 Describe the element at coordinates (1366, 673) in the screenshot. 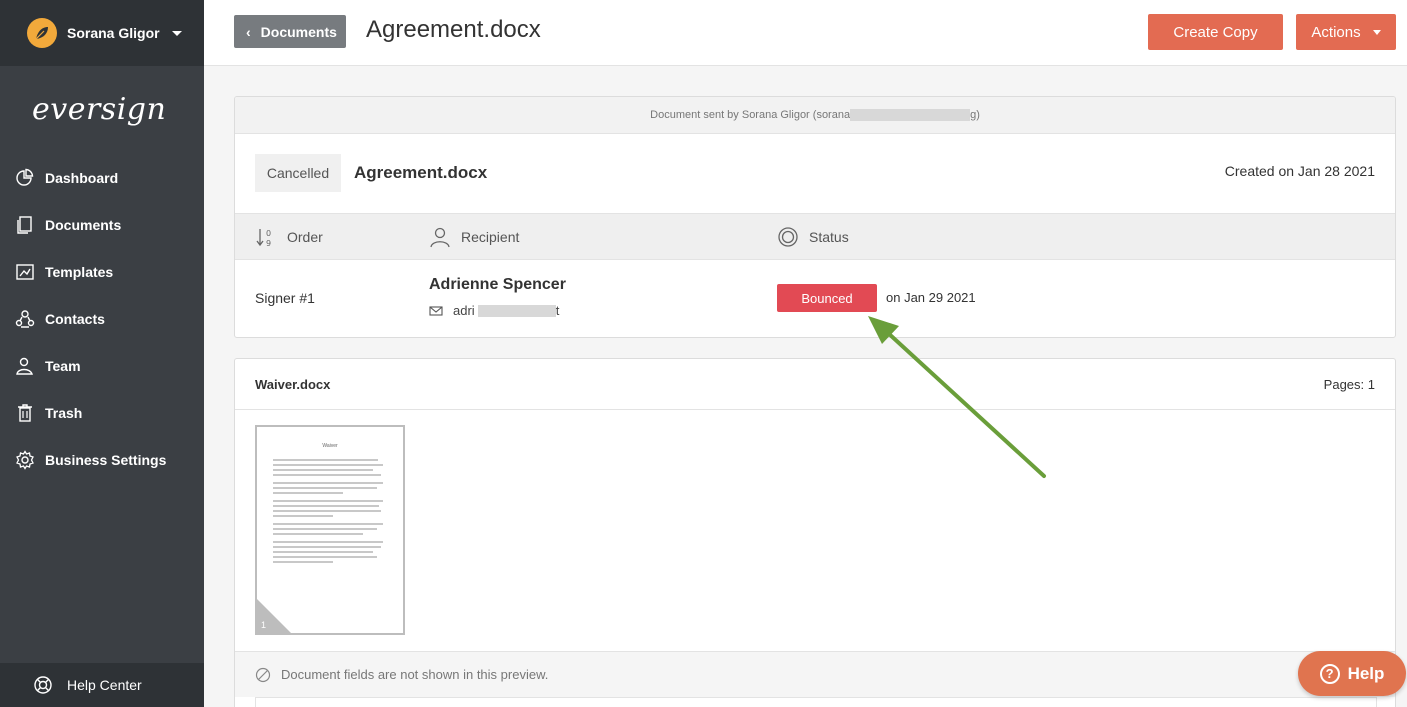

I see `help-button-label: Help` at that location.